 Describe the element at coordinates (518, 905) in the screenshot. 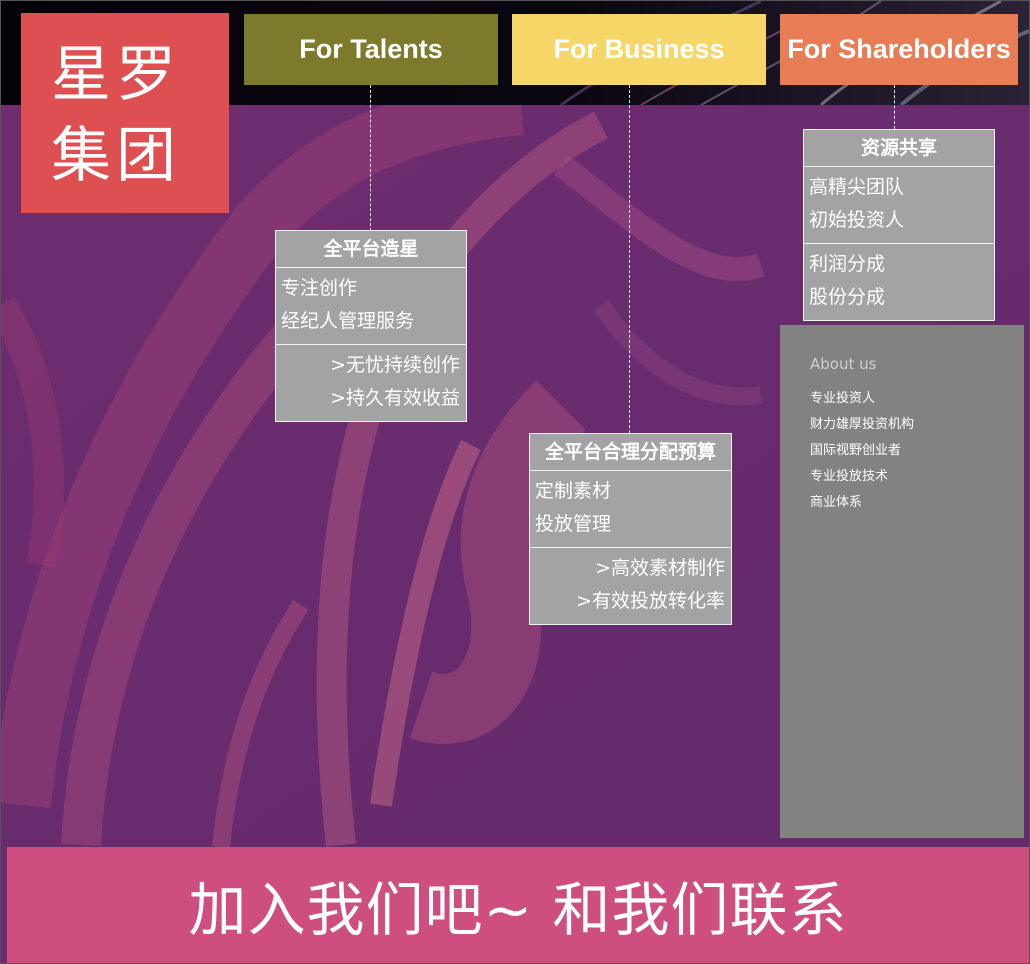

I see `join-contact-banner-button: 加入我们吧~ 和我们联系` at that location.